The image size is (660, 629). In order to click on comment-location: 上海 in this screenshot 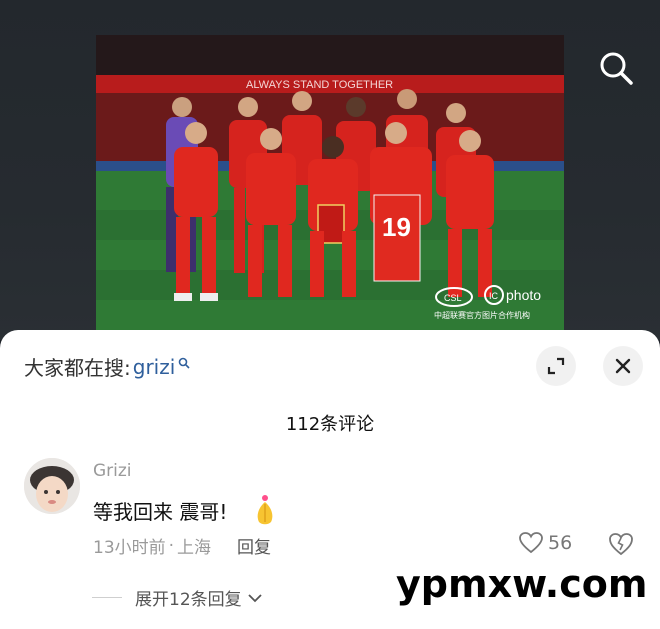, I will do `click(194, 548)`.